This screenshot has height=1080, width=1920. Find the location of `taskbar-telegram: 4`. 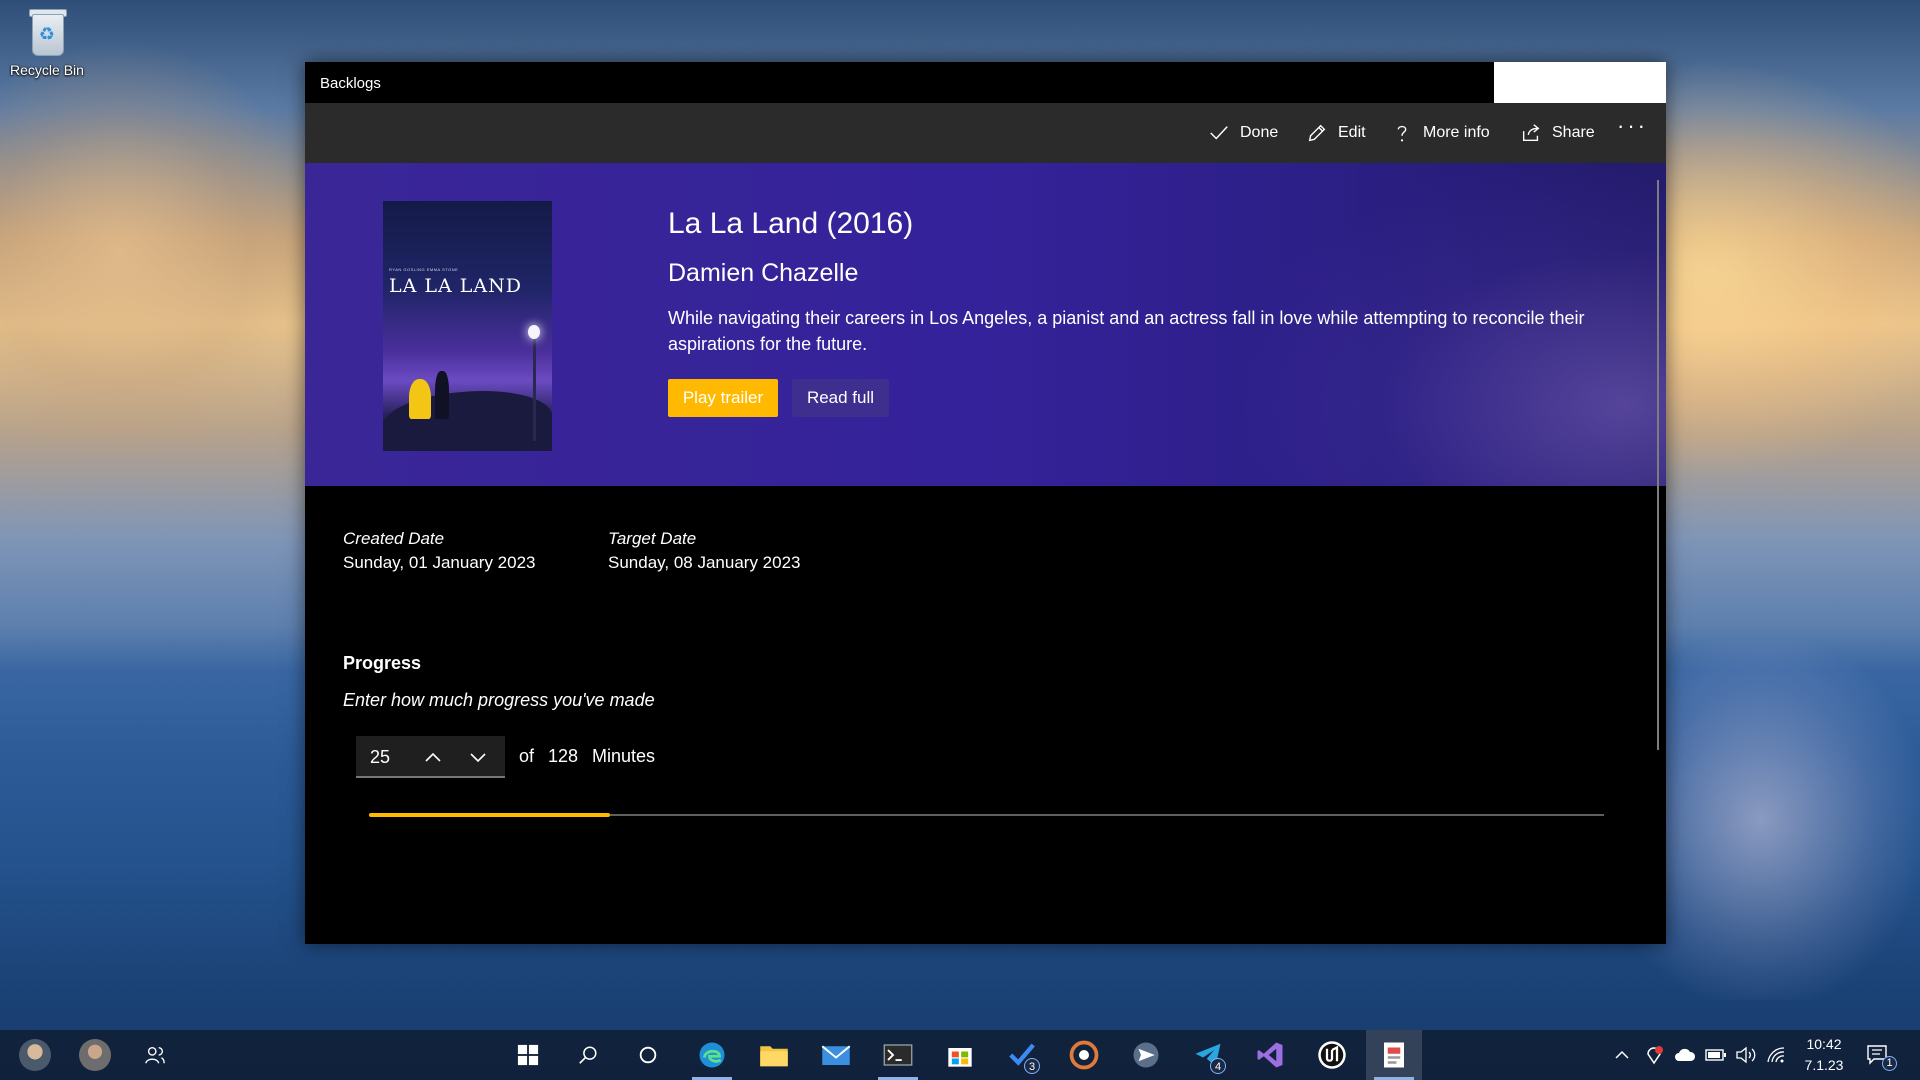

taskbar-telegram: 4 is located at coordinates (1208, 1055).